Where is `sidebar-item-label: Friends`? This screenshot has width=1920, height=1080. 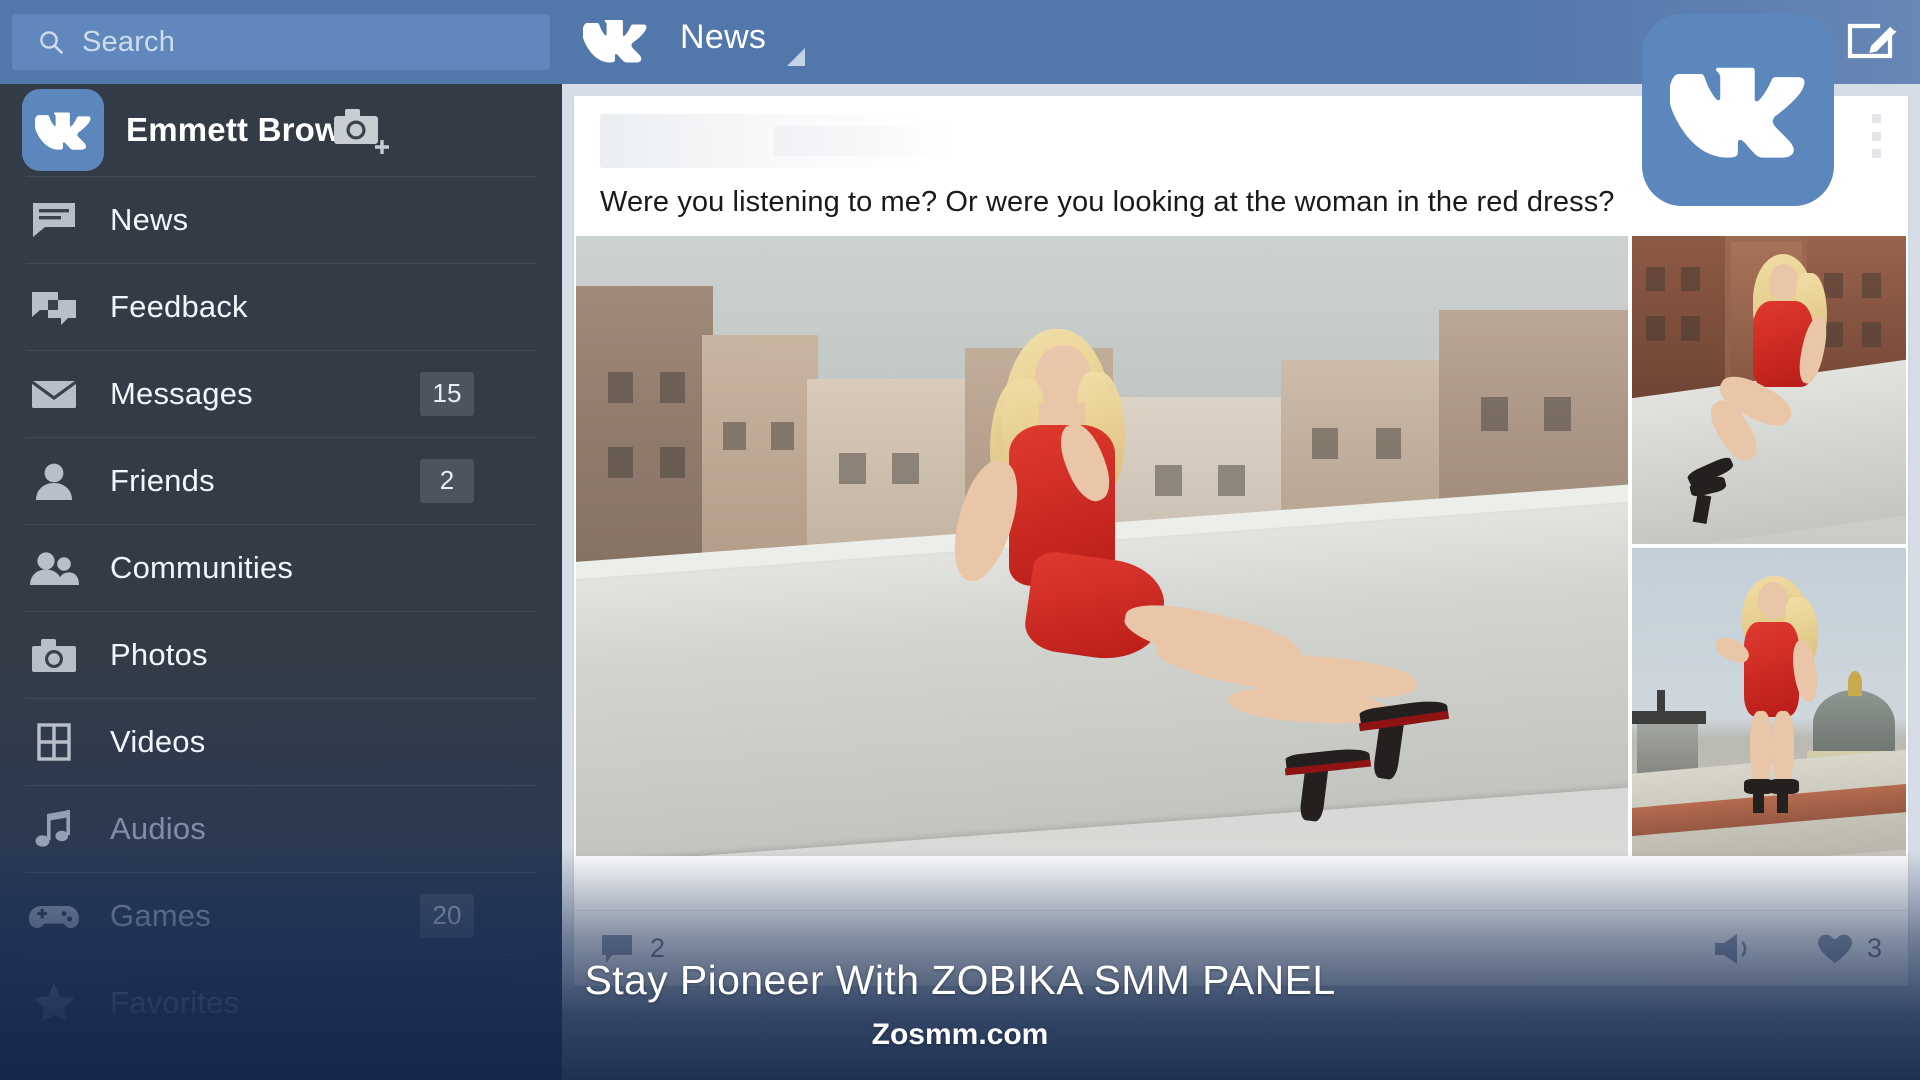 sidebar-item-label: Friends is located at coordinates (162, 480).